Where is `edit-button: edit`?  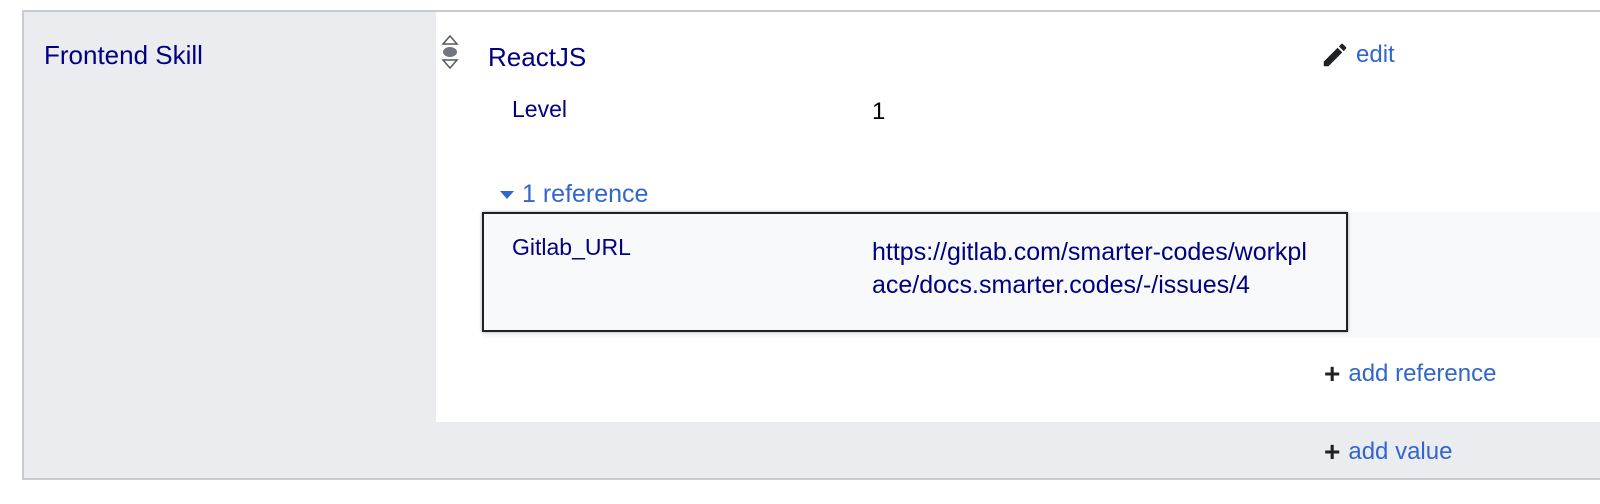
edit-button: edit is located at coordinates (1357, 55).